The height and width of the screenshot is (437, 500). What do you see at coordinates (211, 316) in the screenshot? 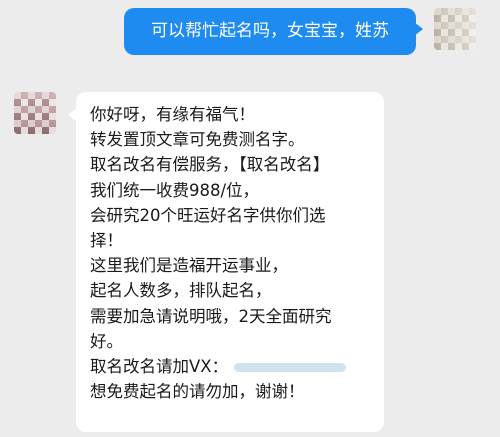
I see `message-line: 需要加急请说明哦，2天全面研究` at bounding box center [211, 316].